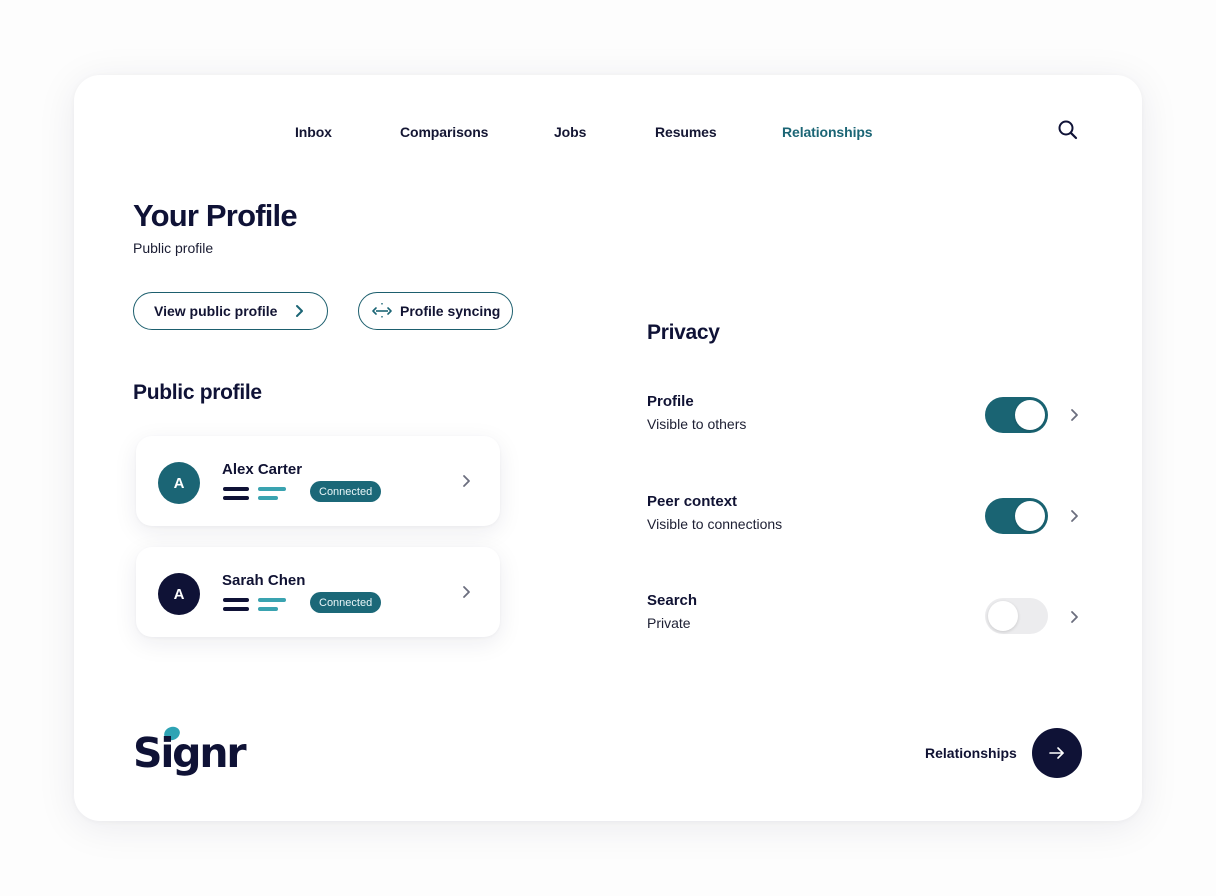  I want to click on signr-logo: Signr, so click(190, 753).